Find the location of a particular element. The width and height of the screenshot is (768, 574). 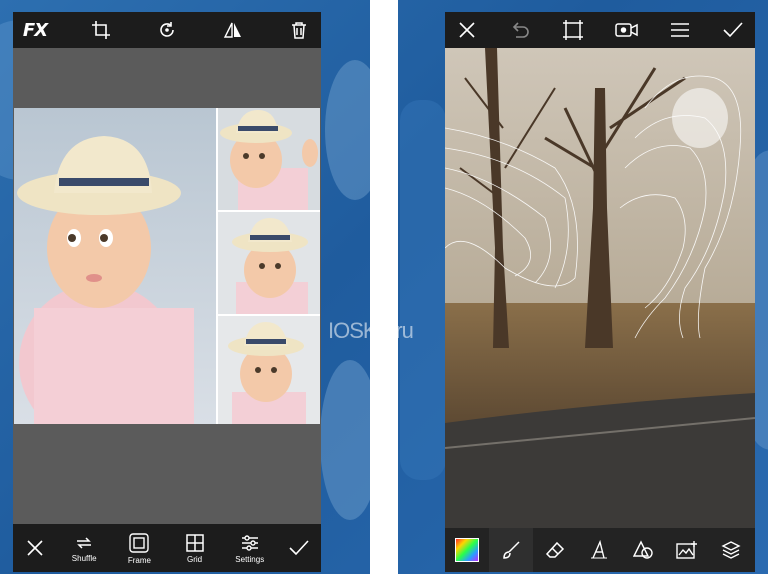

video-button is located at coordinates (627, 30).